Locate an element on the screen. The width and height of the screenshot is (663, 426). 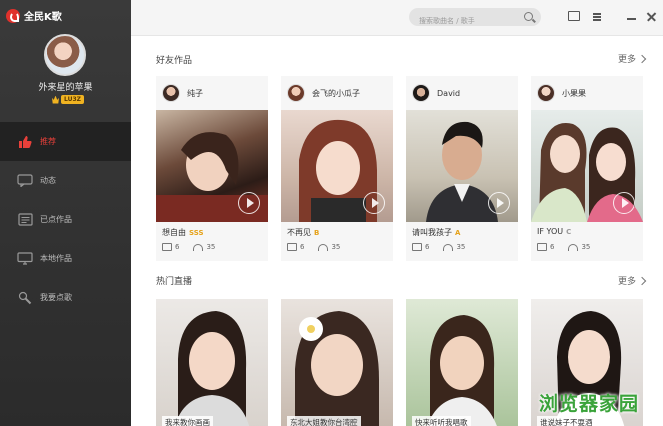
chevron-right-icon is located at coordinates (642, 58).